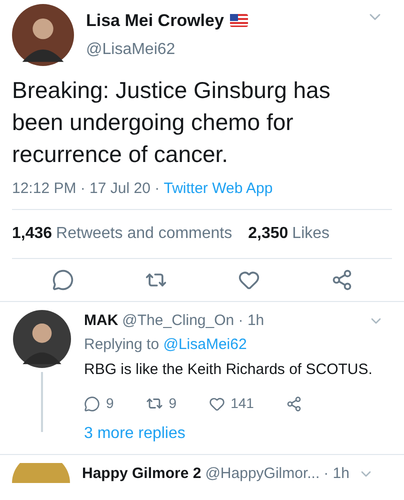 This screenshot has height=500, width=404. I want to click on replying-label: Replying to, so click(122, 345).